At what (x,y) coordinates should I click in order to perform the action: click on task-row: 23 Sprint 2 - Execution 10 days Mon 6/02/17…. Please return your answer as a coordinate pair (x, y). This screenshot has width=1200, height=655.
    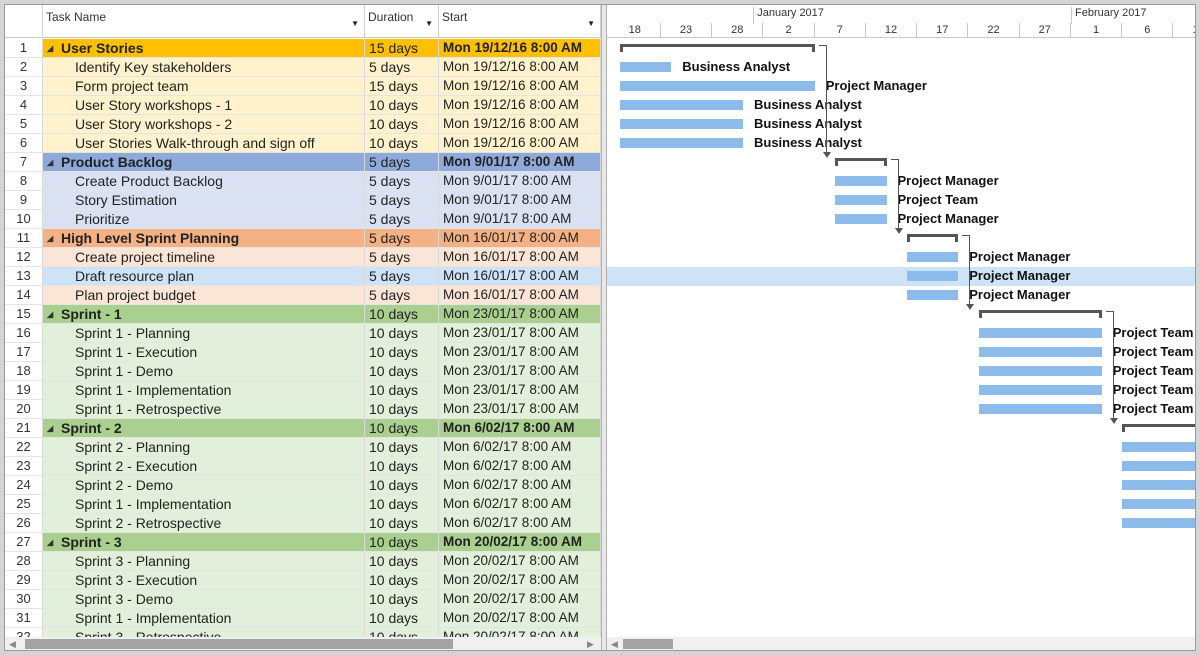
    Looking at the image, I should click on (303, 466).